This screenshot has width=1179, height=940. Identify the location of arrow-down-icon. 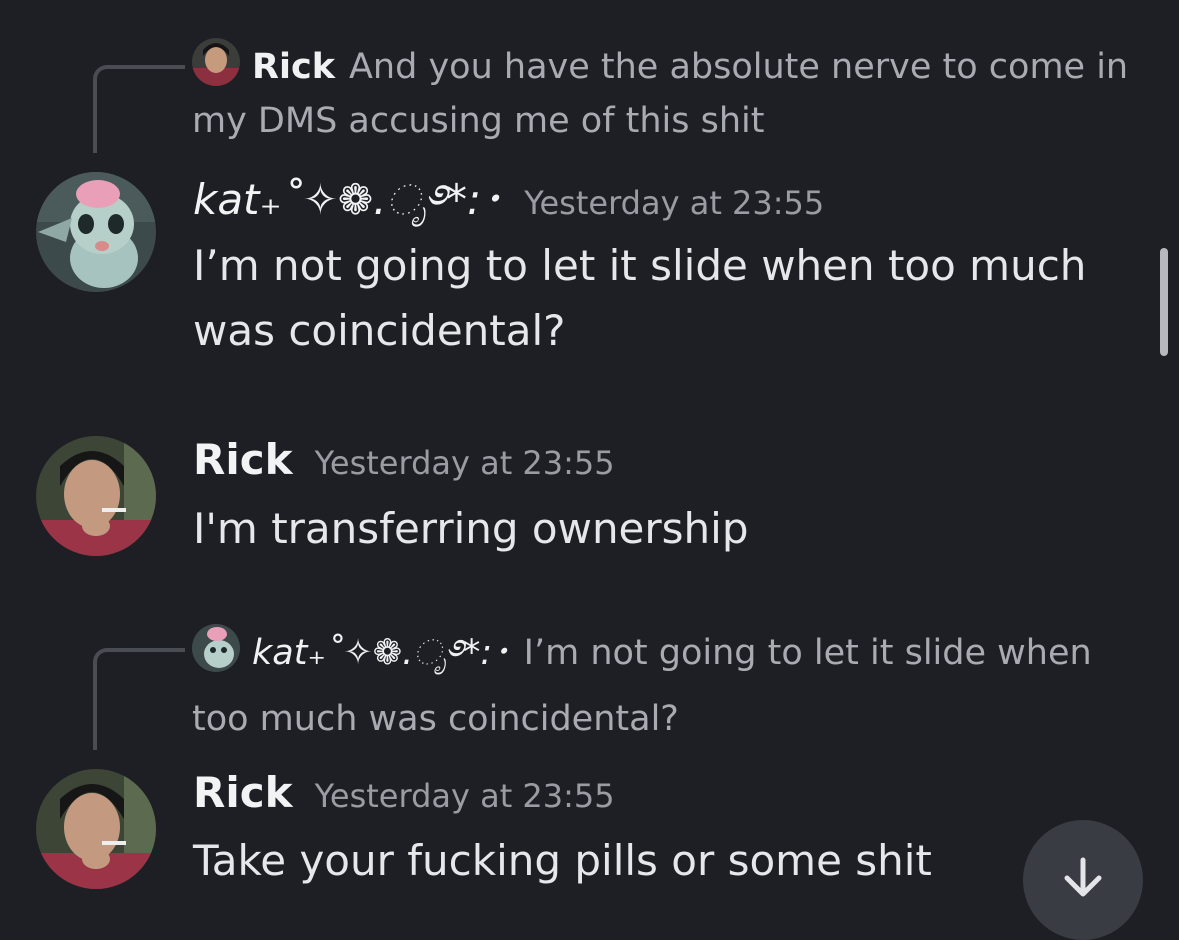
(1083, 877).